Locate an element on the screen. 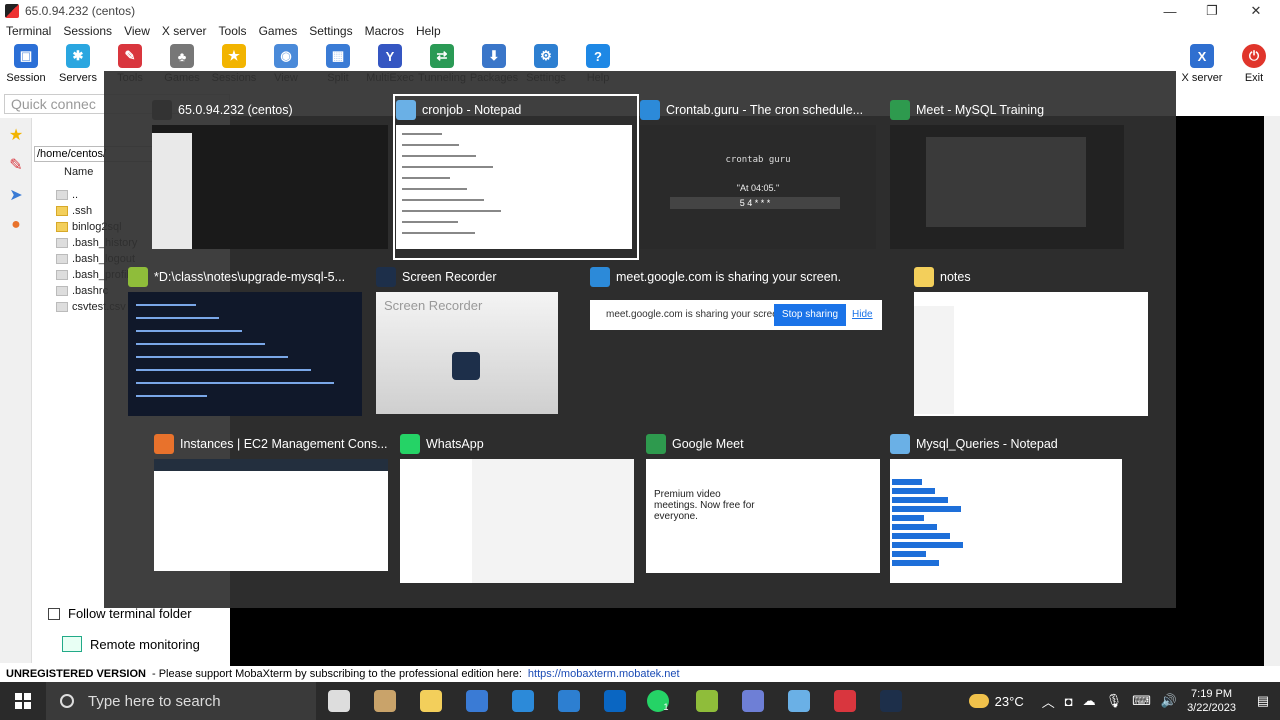 This screenshot has width=1280, height=720. taskbar-app-mobaxterm is located at coordinates (845, 701).